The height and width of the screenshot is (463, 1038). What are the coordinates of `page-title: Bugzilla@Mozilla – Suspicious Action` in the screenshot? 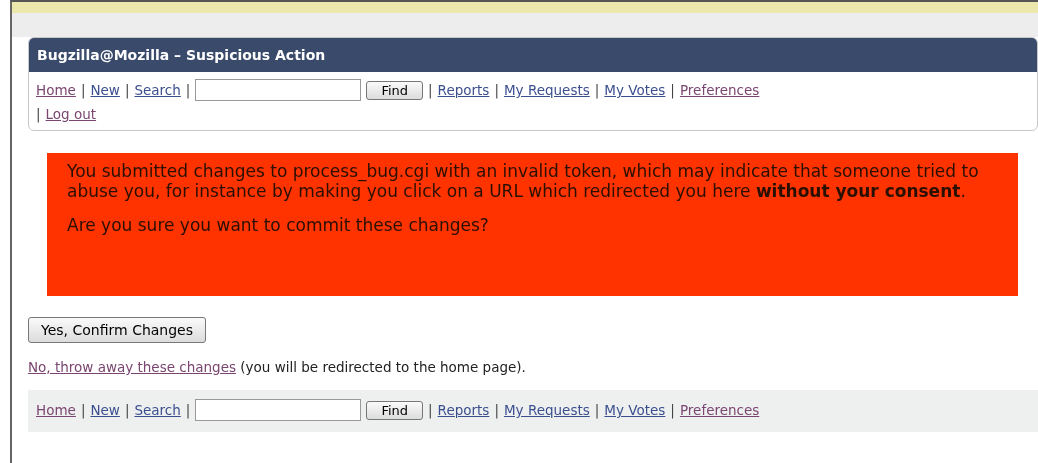 It's located at (533, 55).